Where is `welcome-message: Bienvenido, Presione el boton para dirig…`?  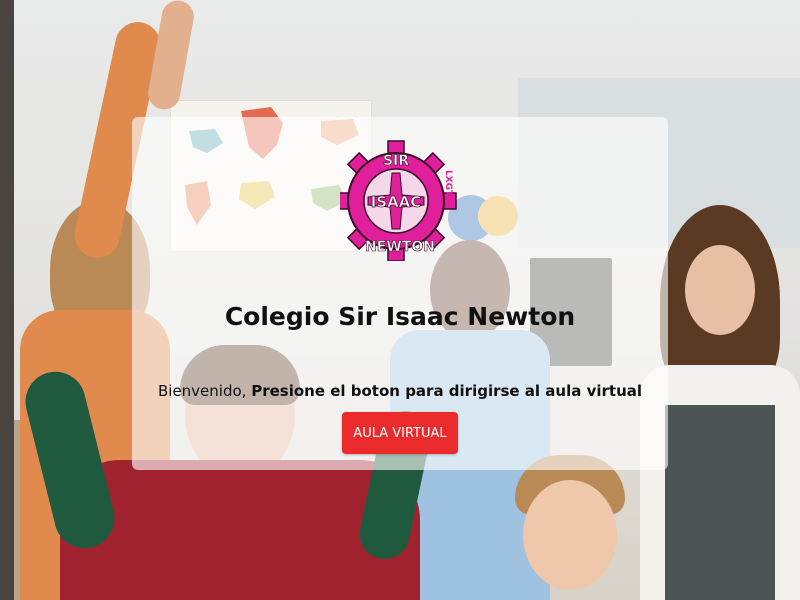 welcome-message: Bienvenido, Presione el boton para dirig… is located at coordinates (400, 391).